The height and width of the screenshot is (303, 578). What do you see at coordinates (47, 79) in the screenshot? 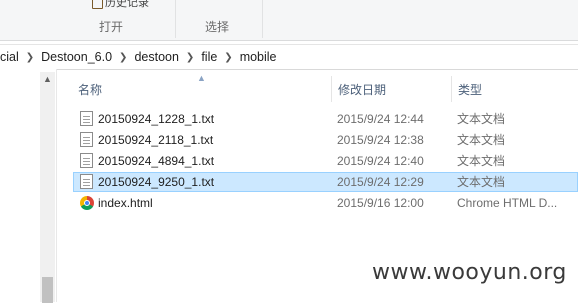
I see `scroll-up-arrow-icon: ▲` at bounding box center [47, 79].